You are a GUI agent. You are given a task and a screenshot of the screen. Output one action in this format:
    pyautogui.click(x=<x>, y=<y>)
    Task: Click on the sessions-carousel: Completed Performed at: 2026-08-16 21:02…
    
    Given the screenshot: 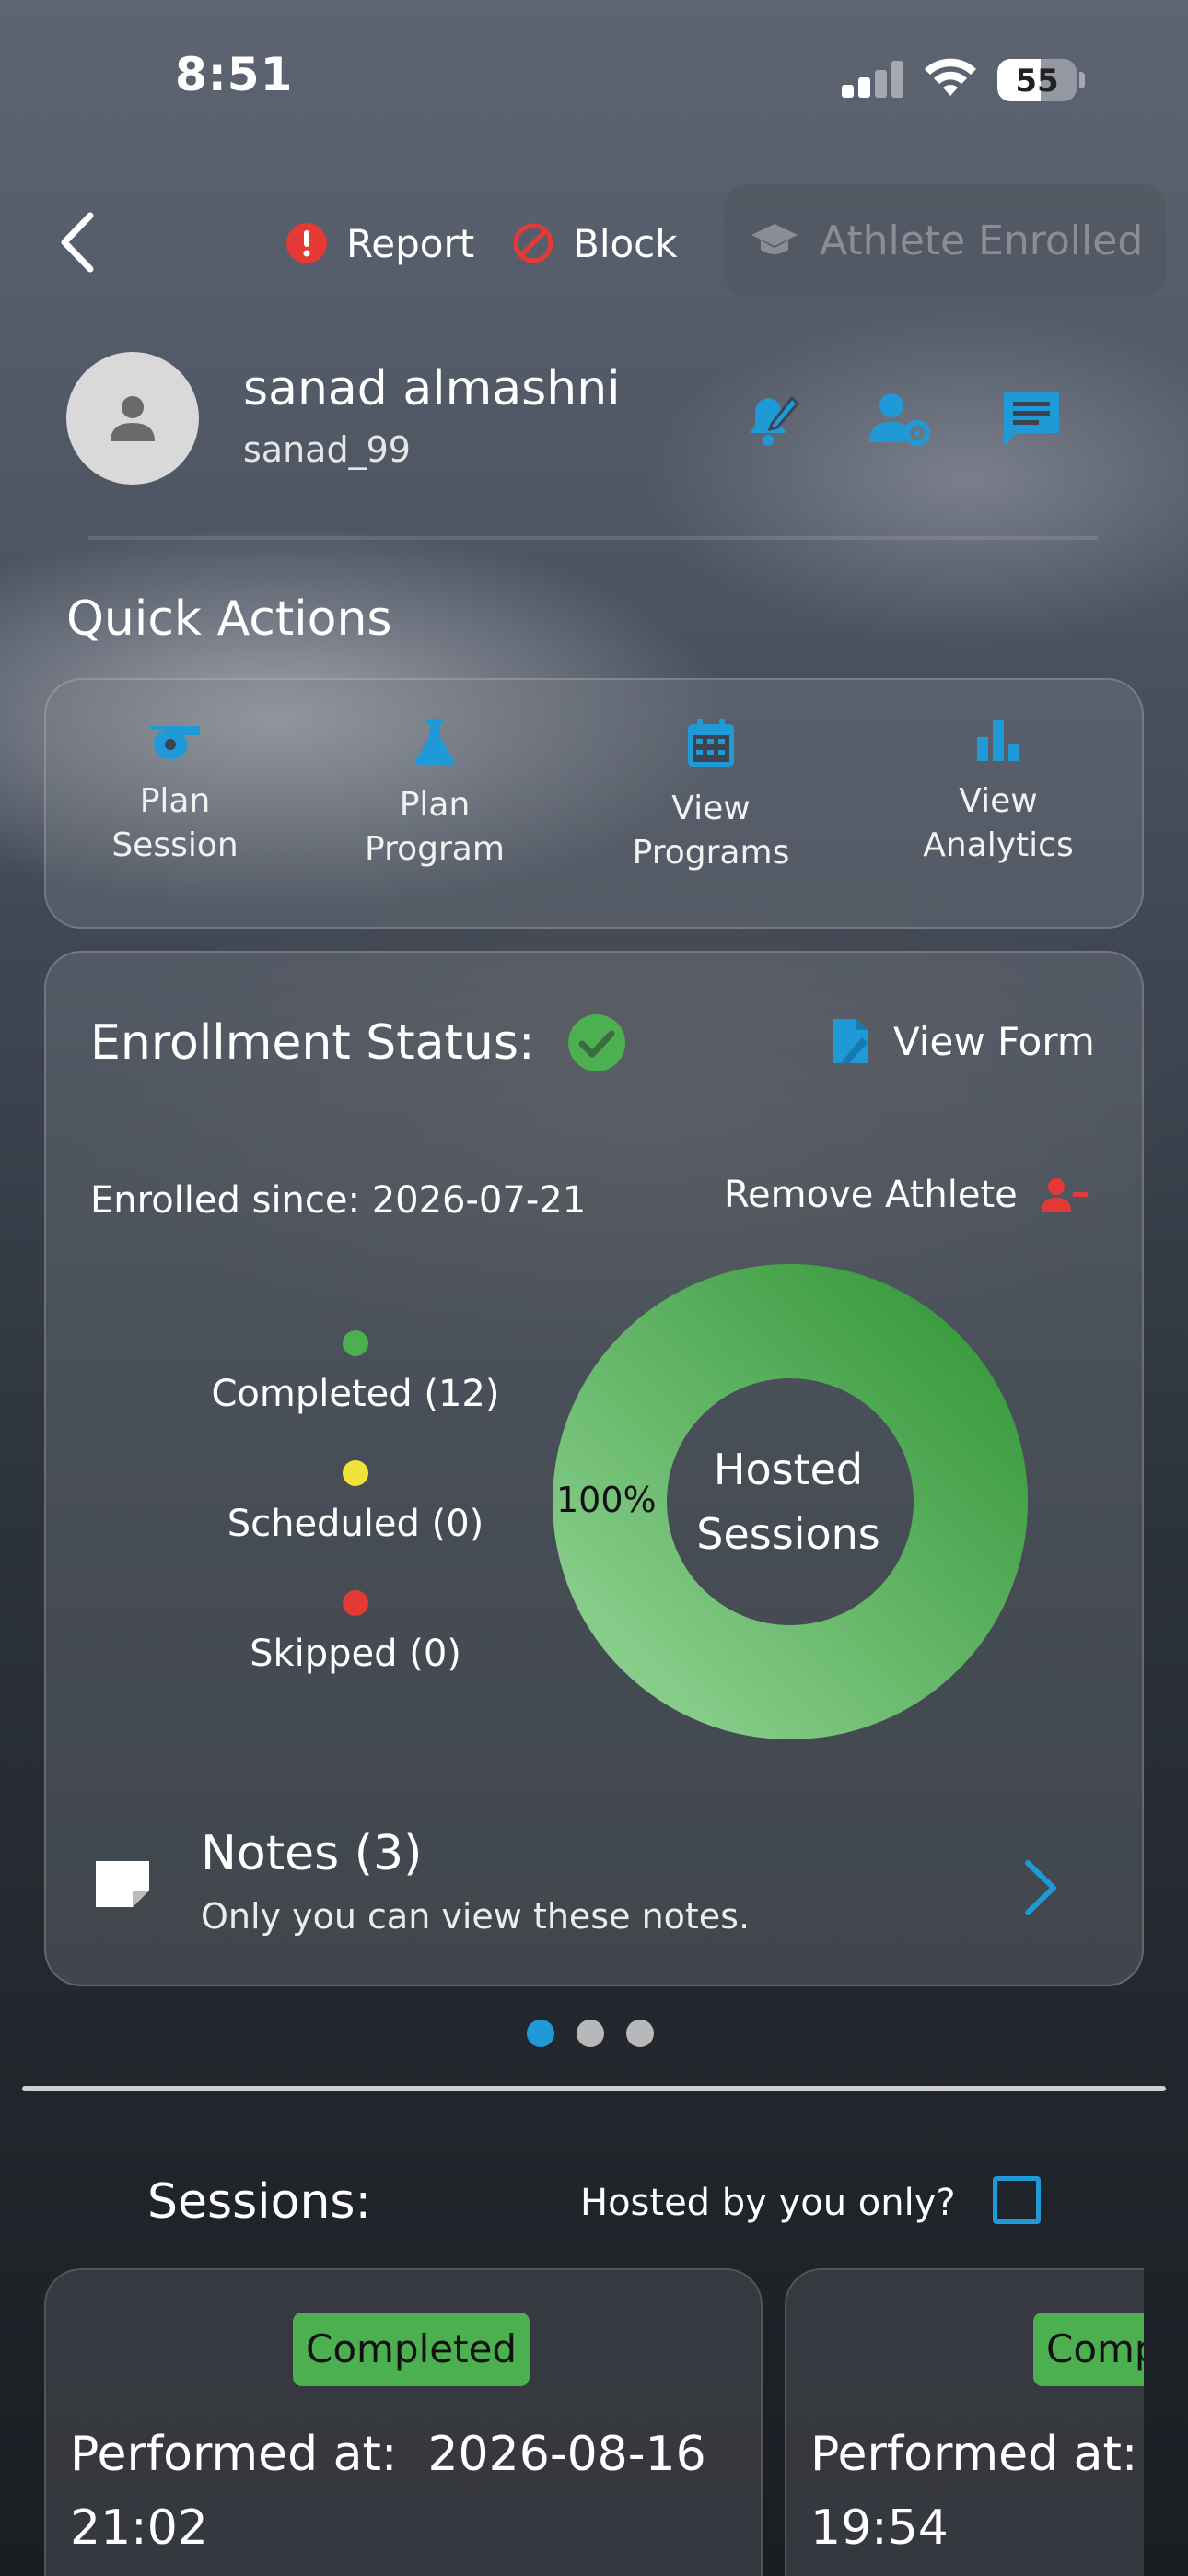 What is the action you would take?
    pyautogui.click(x=572, y=2412)
    